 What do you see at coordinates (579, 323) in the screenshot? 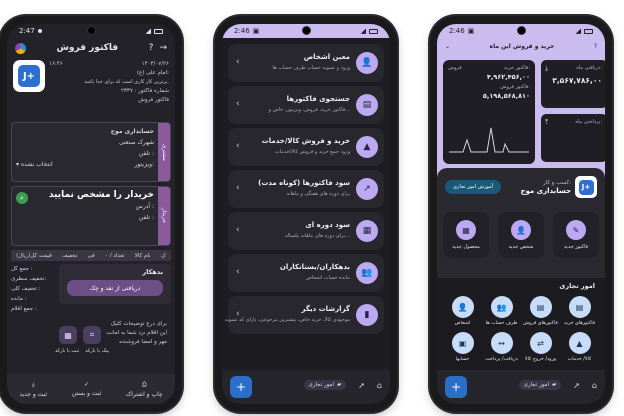
I see `op-label: فاکتورهای خرید` at bounding box center [579, 323].